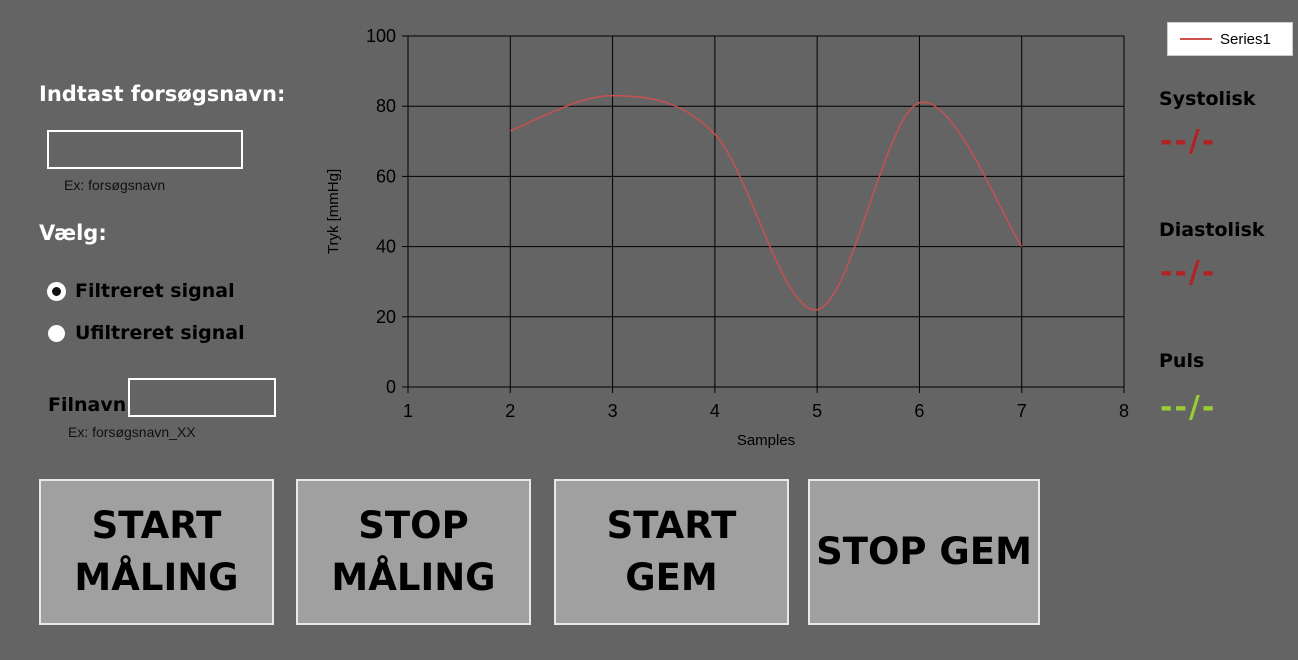 The width and height of the screenshot is (1298, 660). I want to click on y-tick-label: 80, so click(386, 106).